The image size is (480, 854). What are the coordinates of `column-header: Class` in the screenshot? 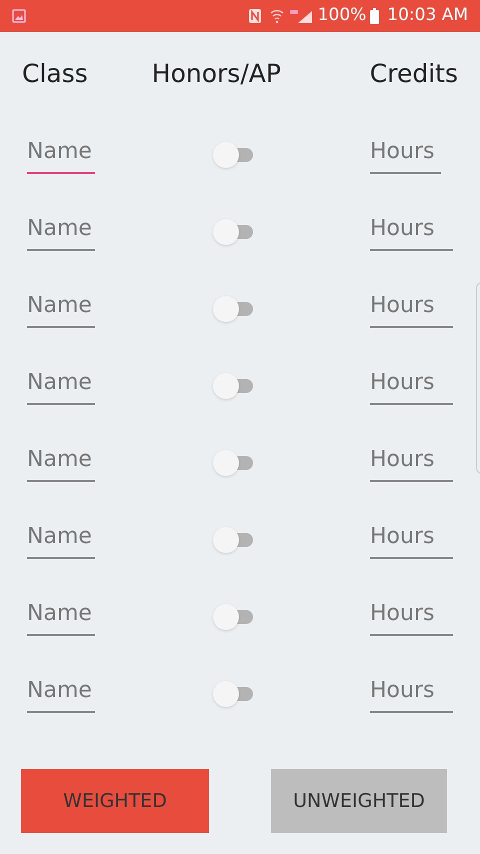 It's located at (55, 74).